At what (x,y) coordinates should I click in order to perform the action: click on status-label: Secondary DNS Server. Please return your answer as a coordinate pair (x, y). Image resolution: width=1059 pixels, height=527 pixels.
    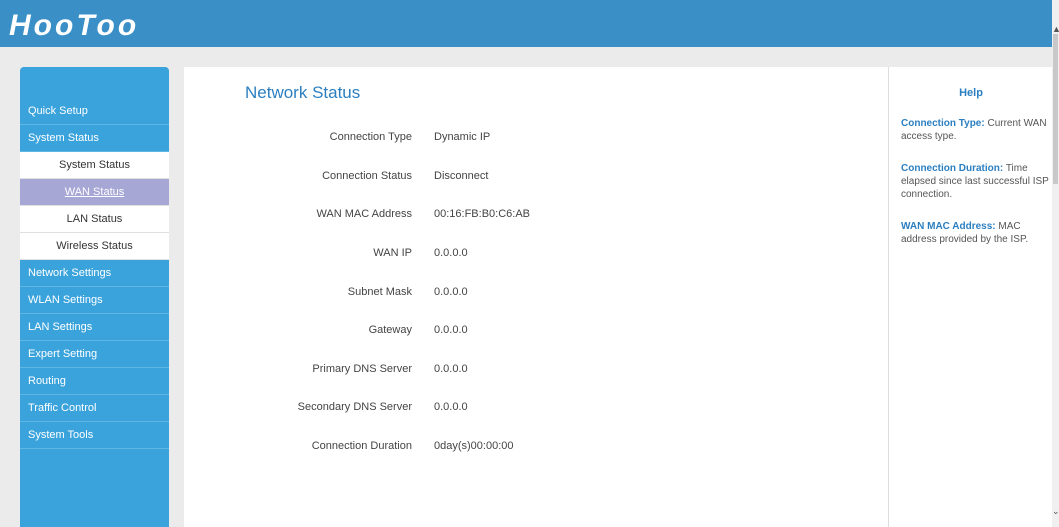
    Looking at the image, I should click on (354, 407).